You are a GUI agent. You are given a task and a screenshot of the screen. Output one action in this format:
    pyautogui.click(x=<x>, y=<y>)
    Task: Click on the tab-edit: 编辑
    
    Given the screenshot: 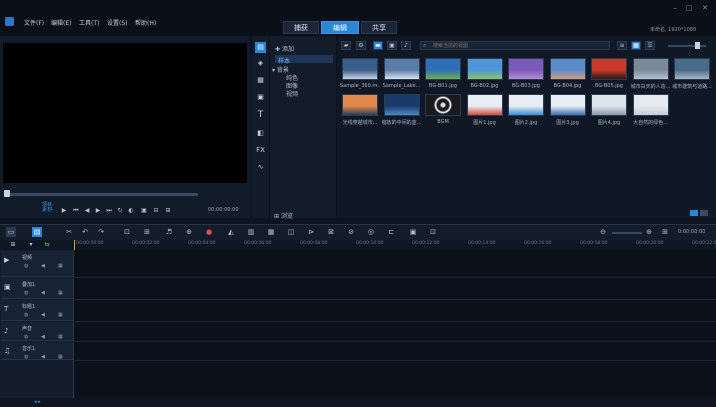 What is the action you would take?
    pyautogui.click(x=340, y=27)
    